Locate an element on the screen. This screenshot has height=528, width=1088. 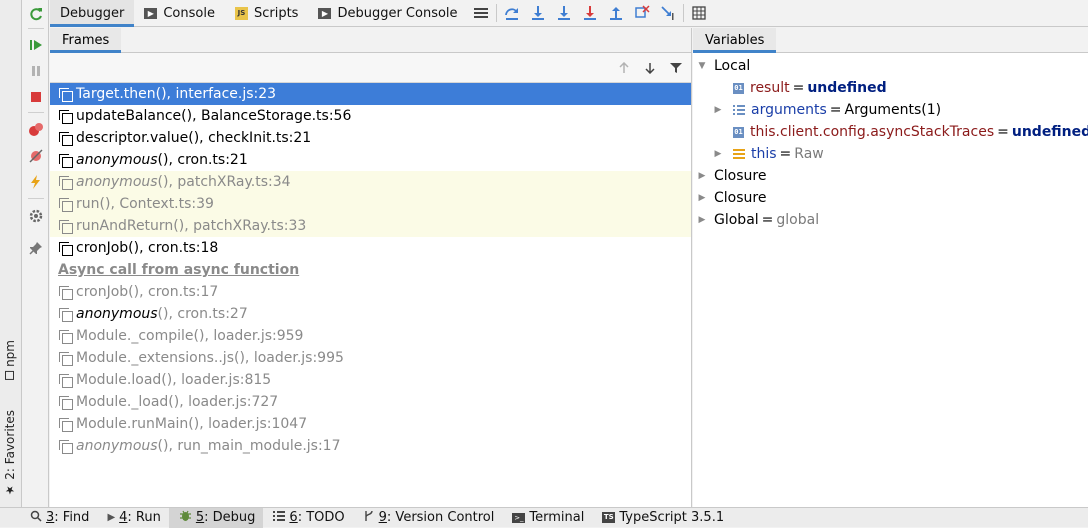
scope-local: ▼ Local is located at coordinates (890, 66).